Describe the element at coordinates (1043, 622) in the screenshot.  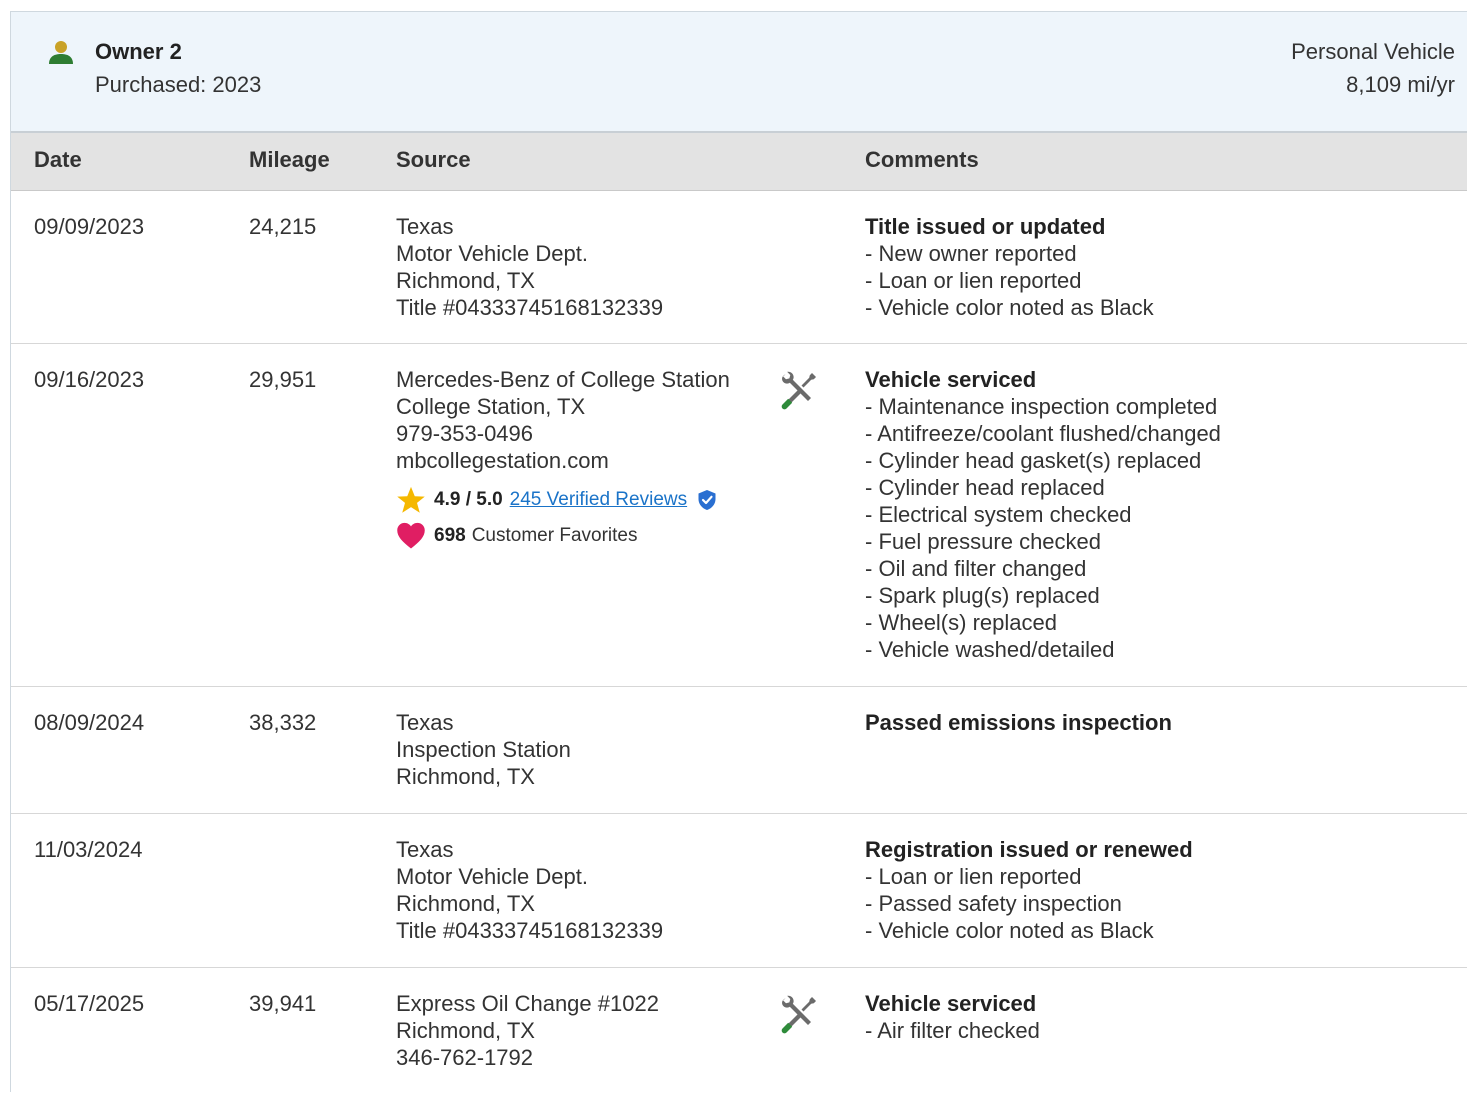
I see `comment-item: Wheel(s) replaced` at that location.